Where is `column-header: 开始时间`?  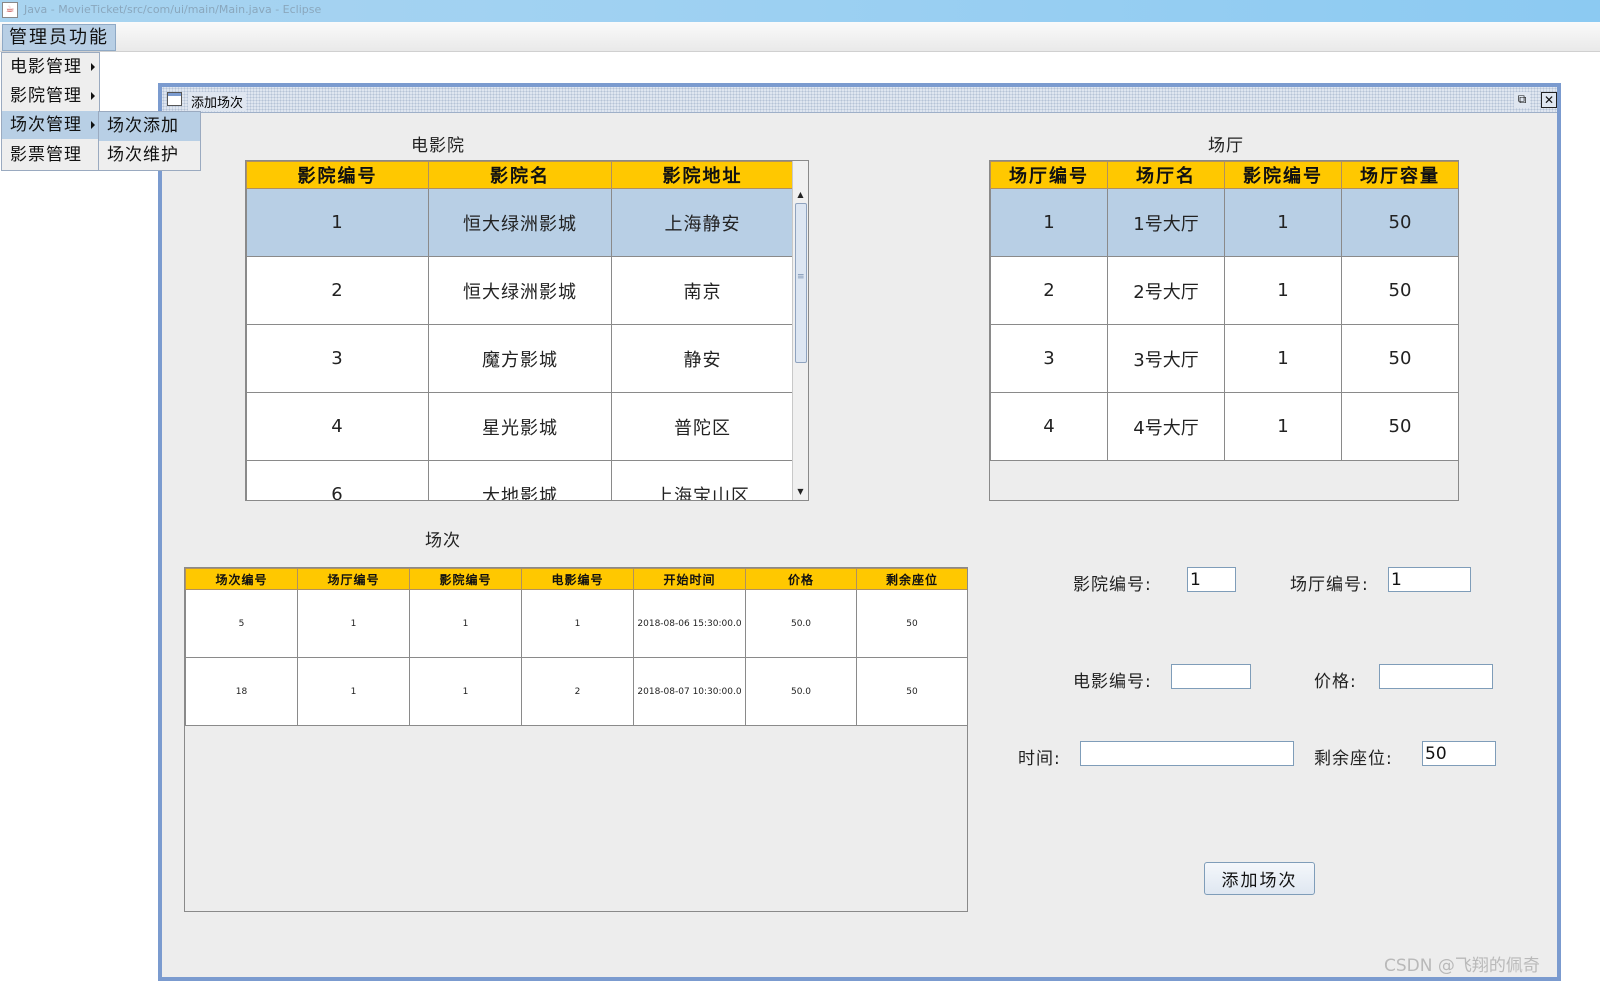 column-header: 开始时间 is located at coordinates (689, 579).